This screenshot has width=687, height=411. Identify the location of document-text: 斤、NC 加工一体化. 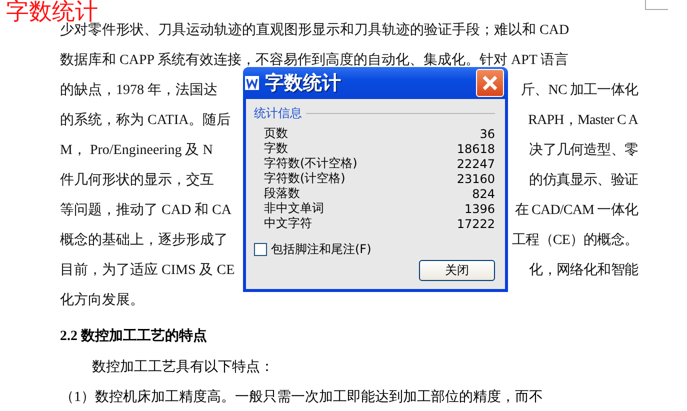
(579, 90).